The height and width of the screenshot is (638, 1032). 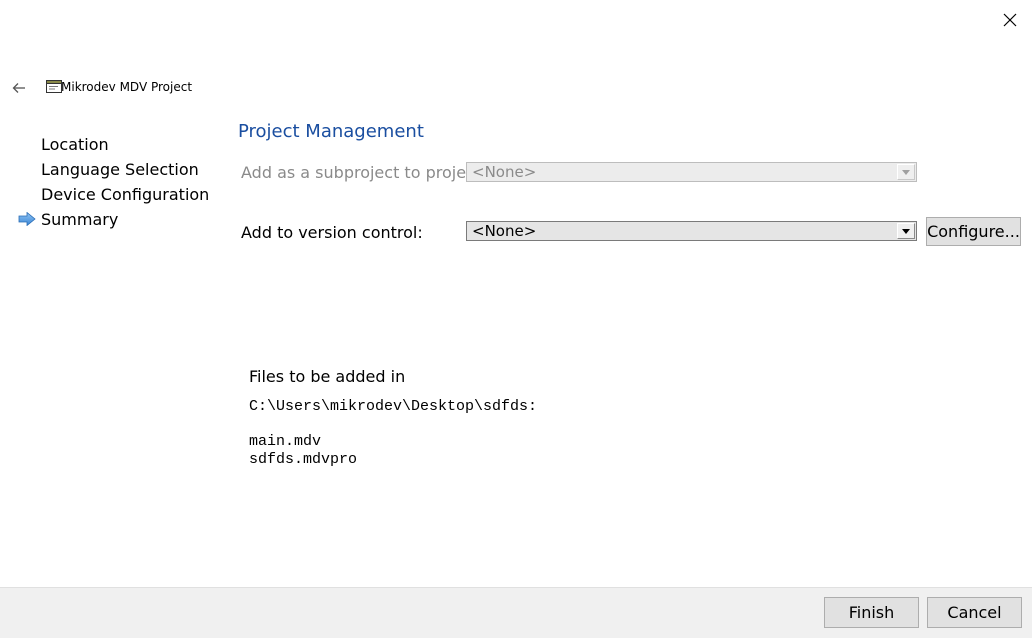 I want to click on subproject-value: <None>, so click(x=504, y=172).